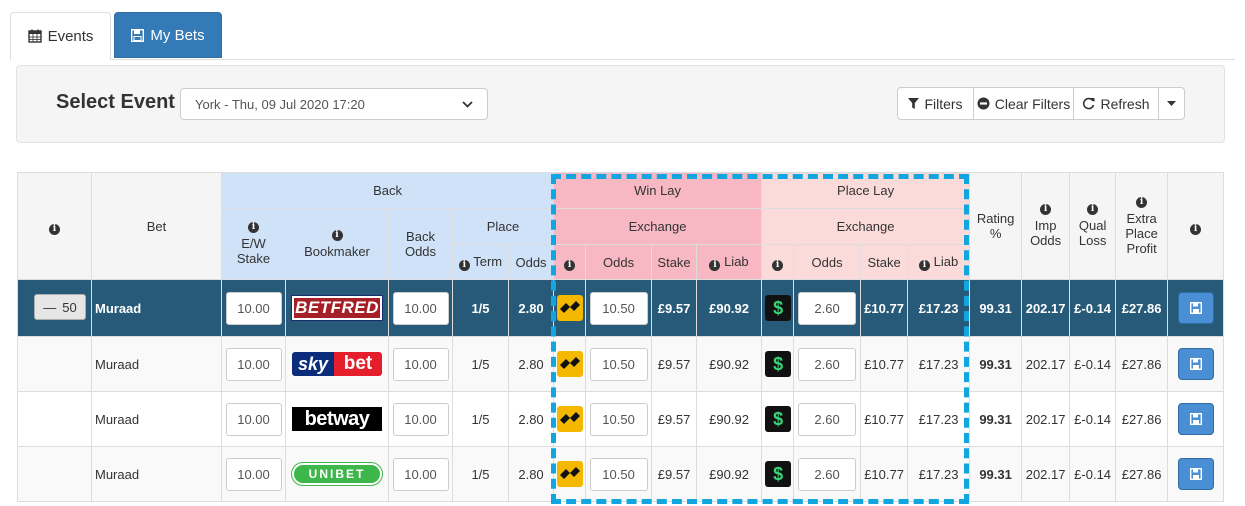 The image size is (1245, 506). I want to click on win-exchange-info-header: i, so click(570, 262).